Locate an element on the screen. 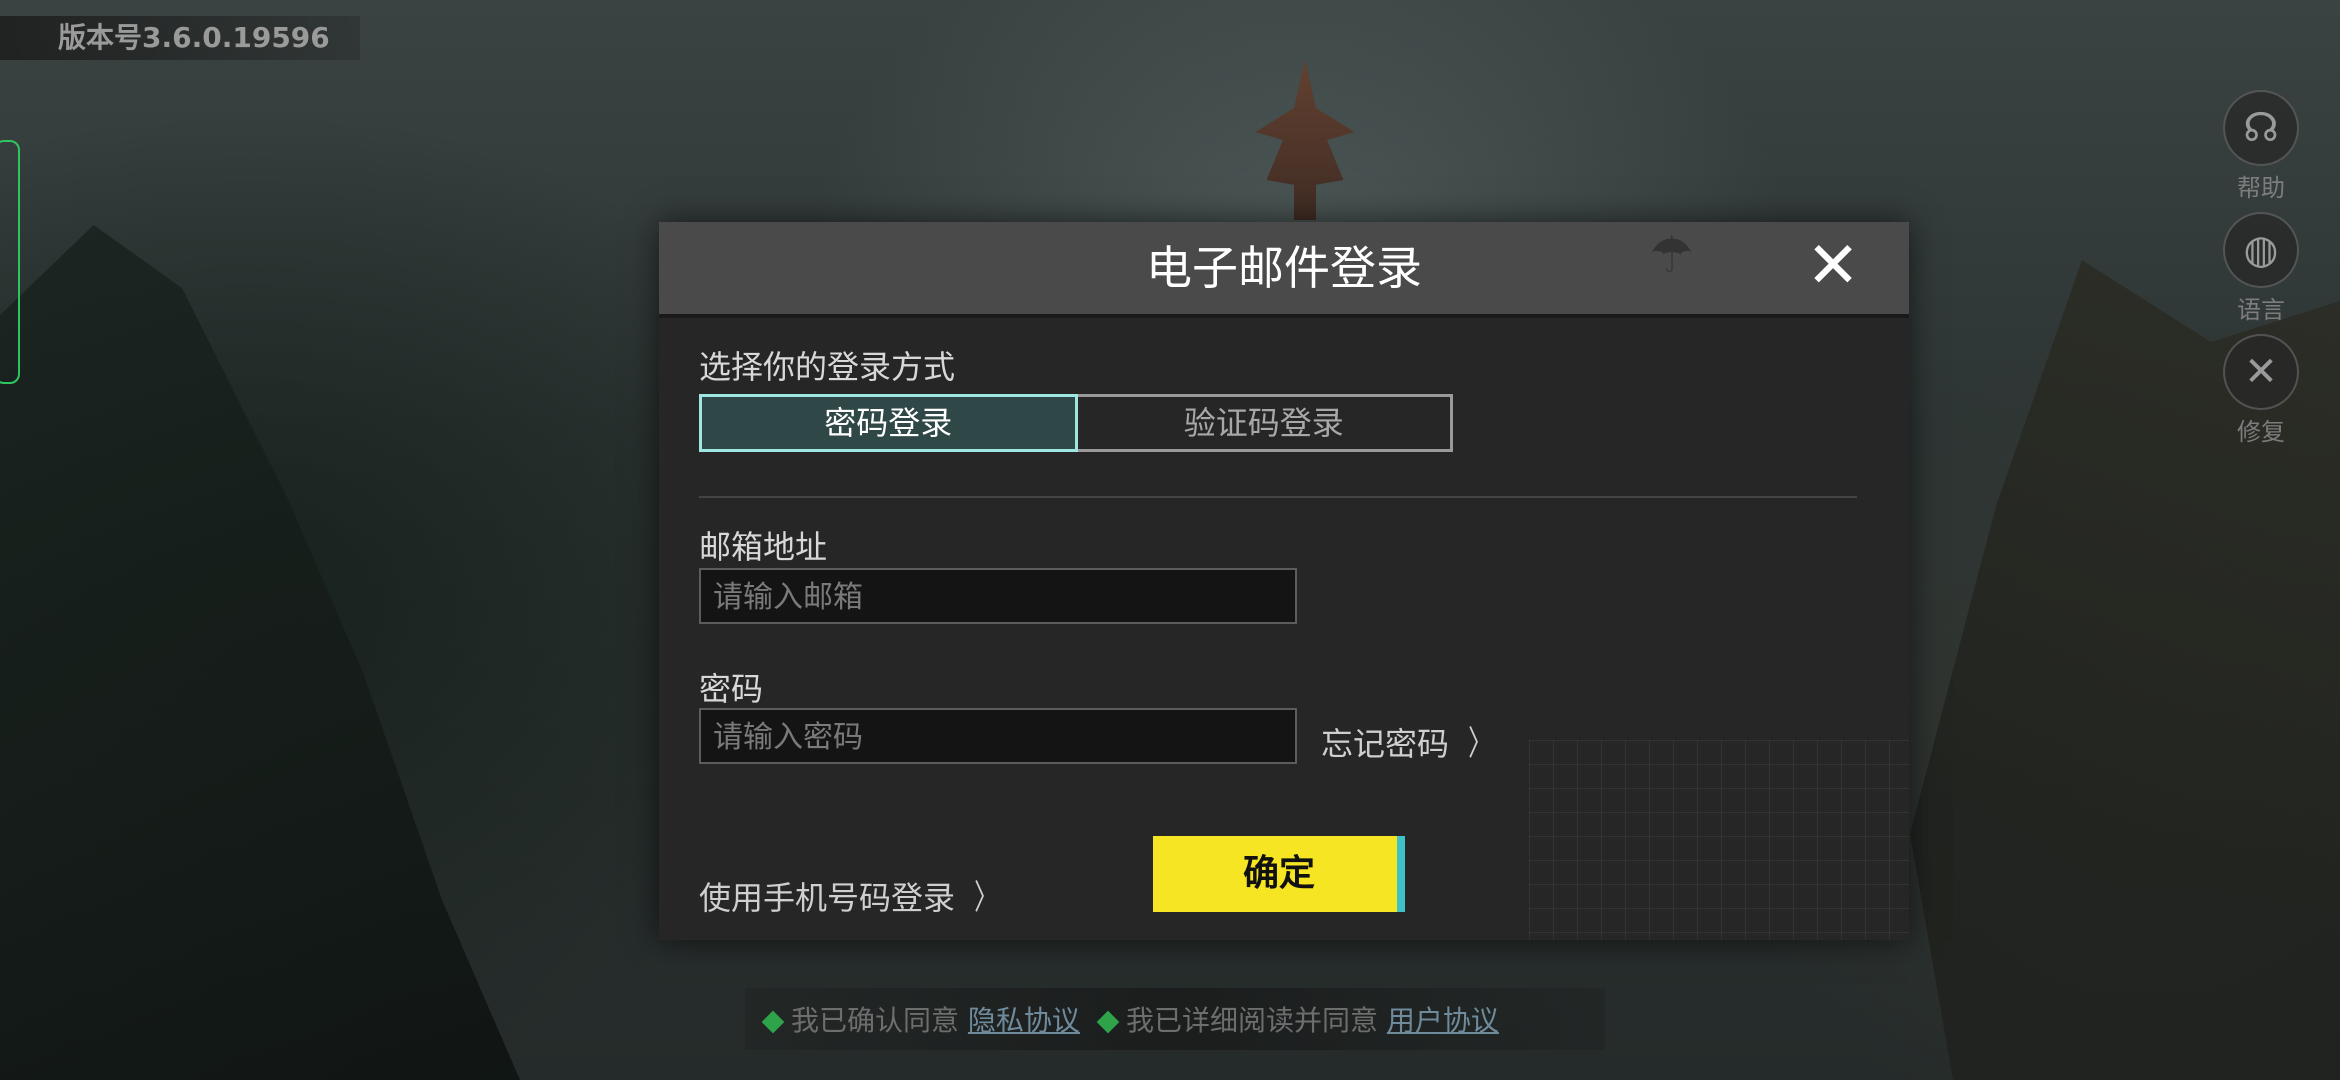  privacy-agreement: 我已确认同意 隐私协议 is located at coordinates (920, 1019).